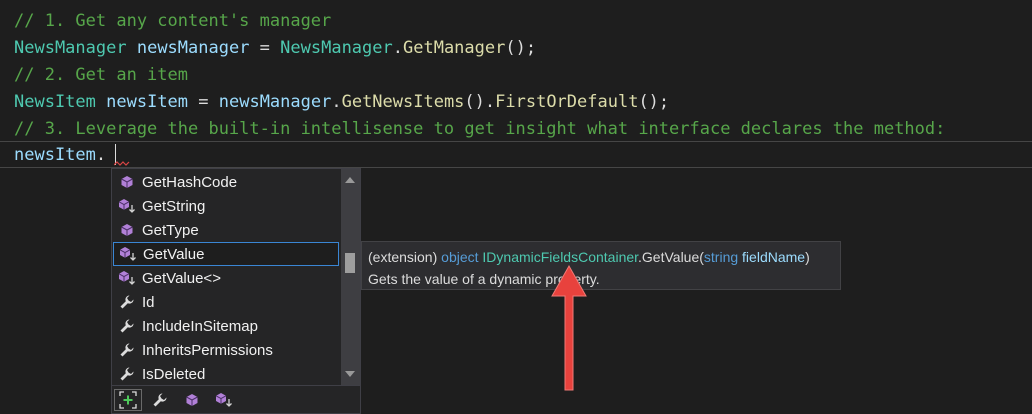  I want to click on receiver-token: newsManager, so click(275, 102).